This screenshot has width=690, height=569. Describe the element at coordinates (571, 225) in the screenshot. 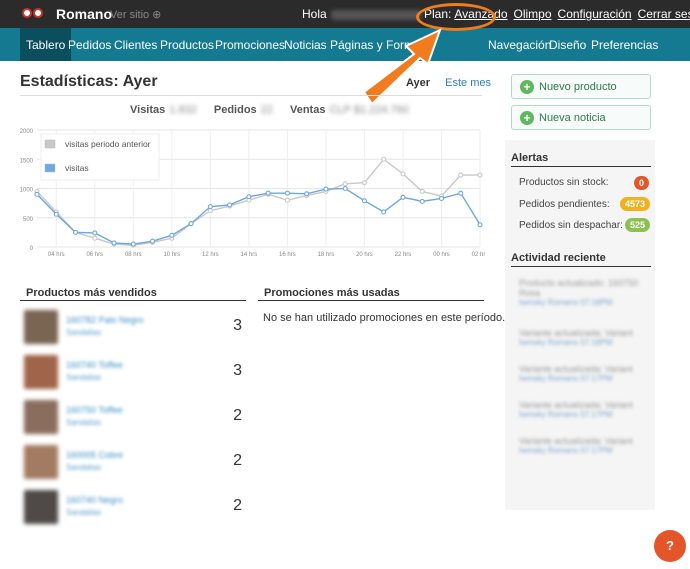

I see `alert-unshipped-orders: Pedidos sin despachar:` at that location.